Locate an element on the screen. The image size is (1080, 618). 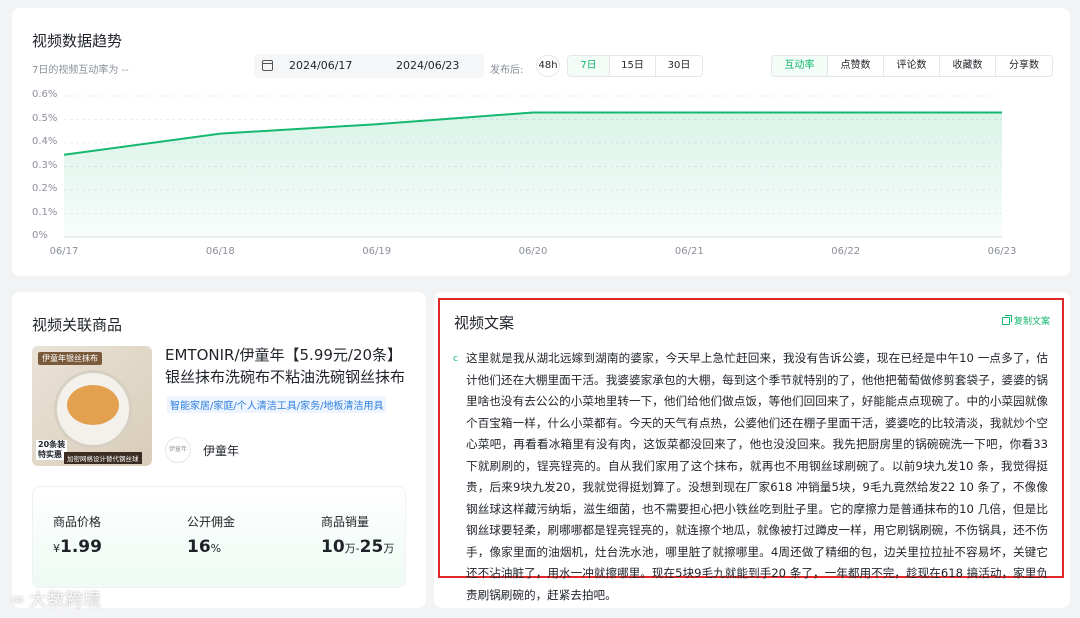
sales-label: 商品销量 is located at coordinates (345, 522).